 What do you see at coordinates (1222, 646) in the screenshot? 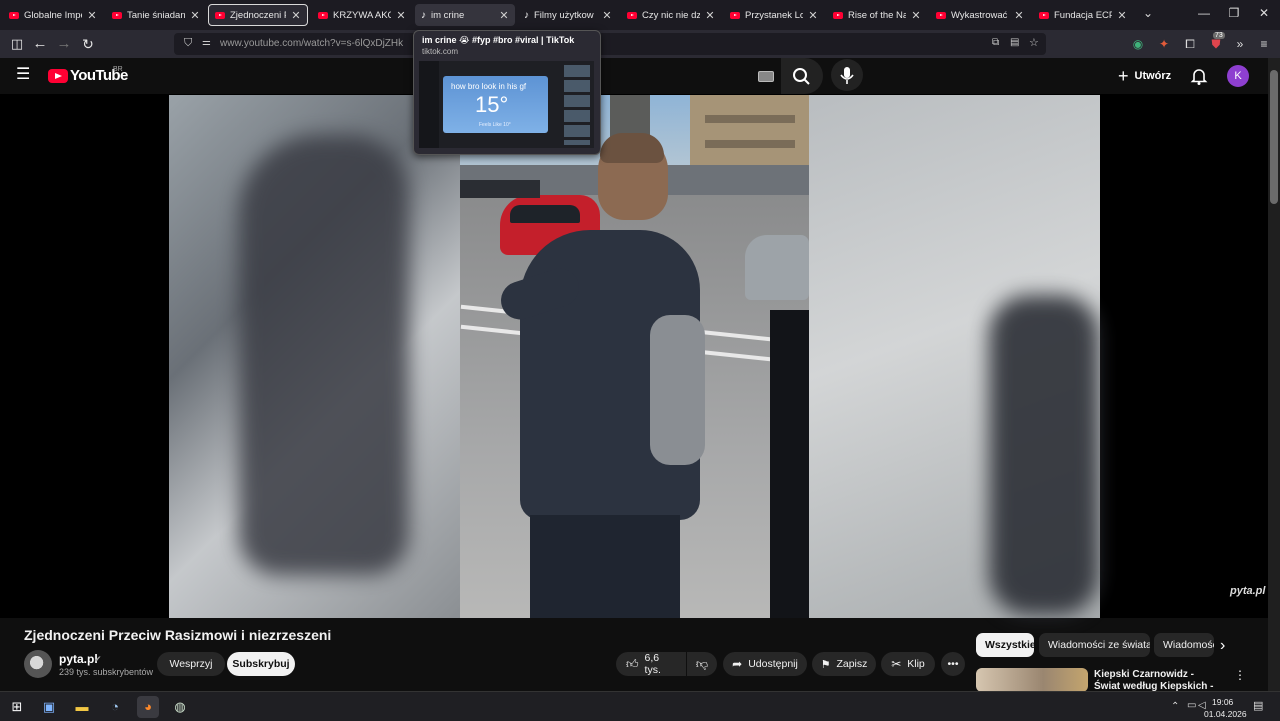
I see `chip-next-icon: ›` at bounding box center [1222, 646].